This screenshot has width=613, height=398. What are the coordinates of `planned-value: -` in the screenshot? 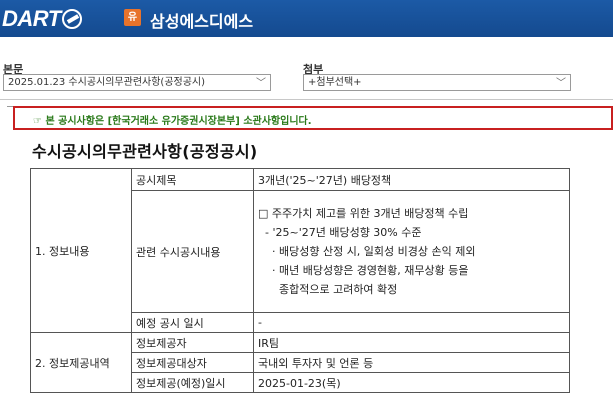 It's located at (411, 322).